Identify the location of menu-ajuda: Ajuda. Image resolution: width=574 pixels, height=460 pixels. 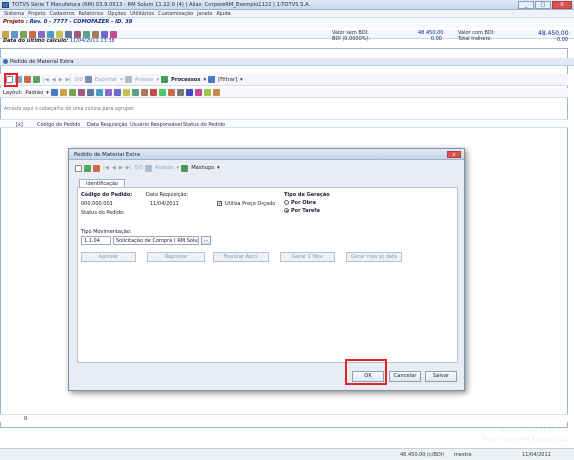
(223, 14).